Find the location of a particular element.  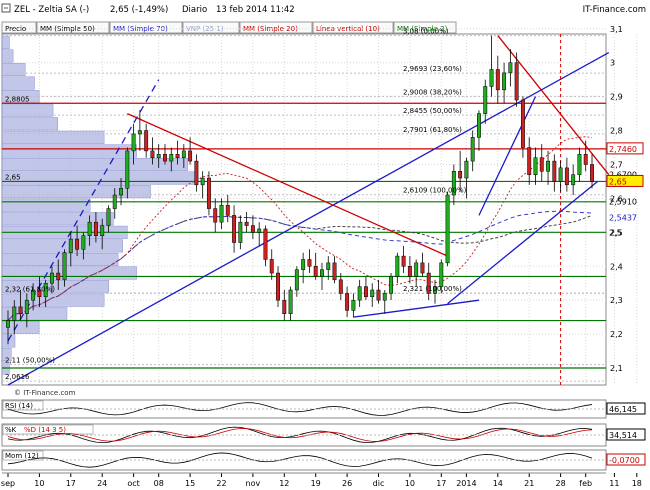

header-bar is located at coordinates (325, 10).